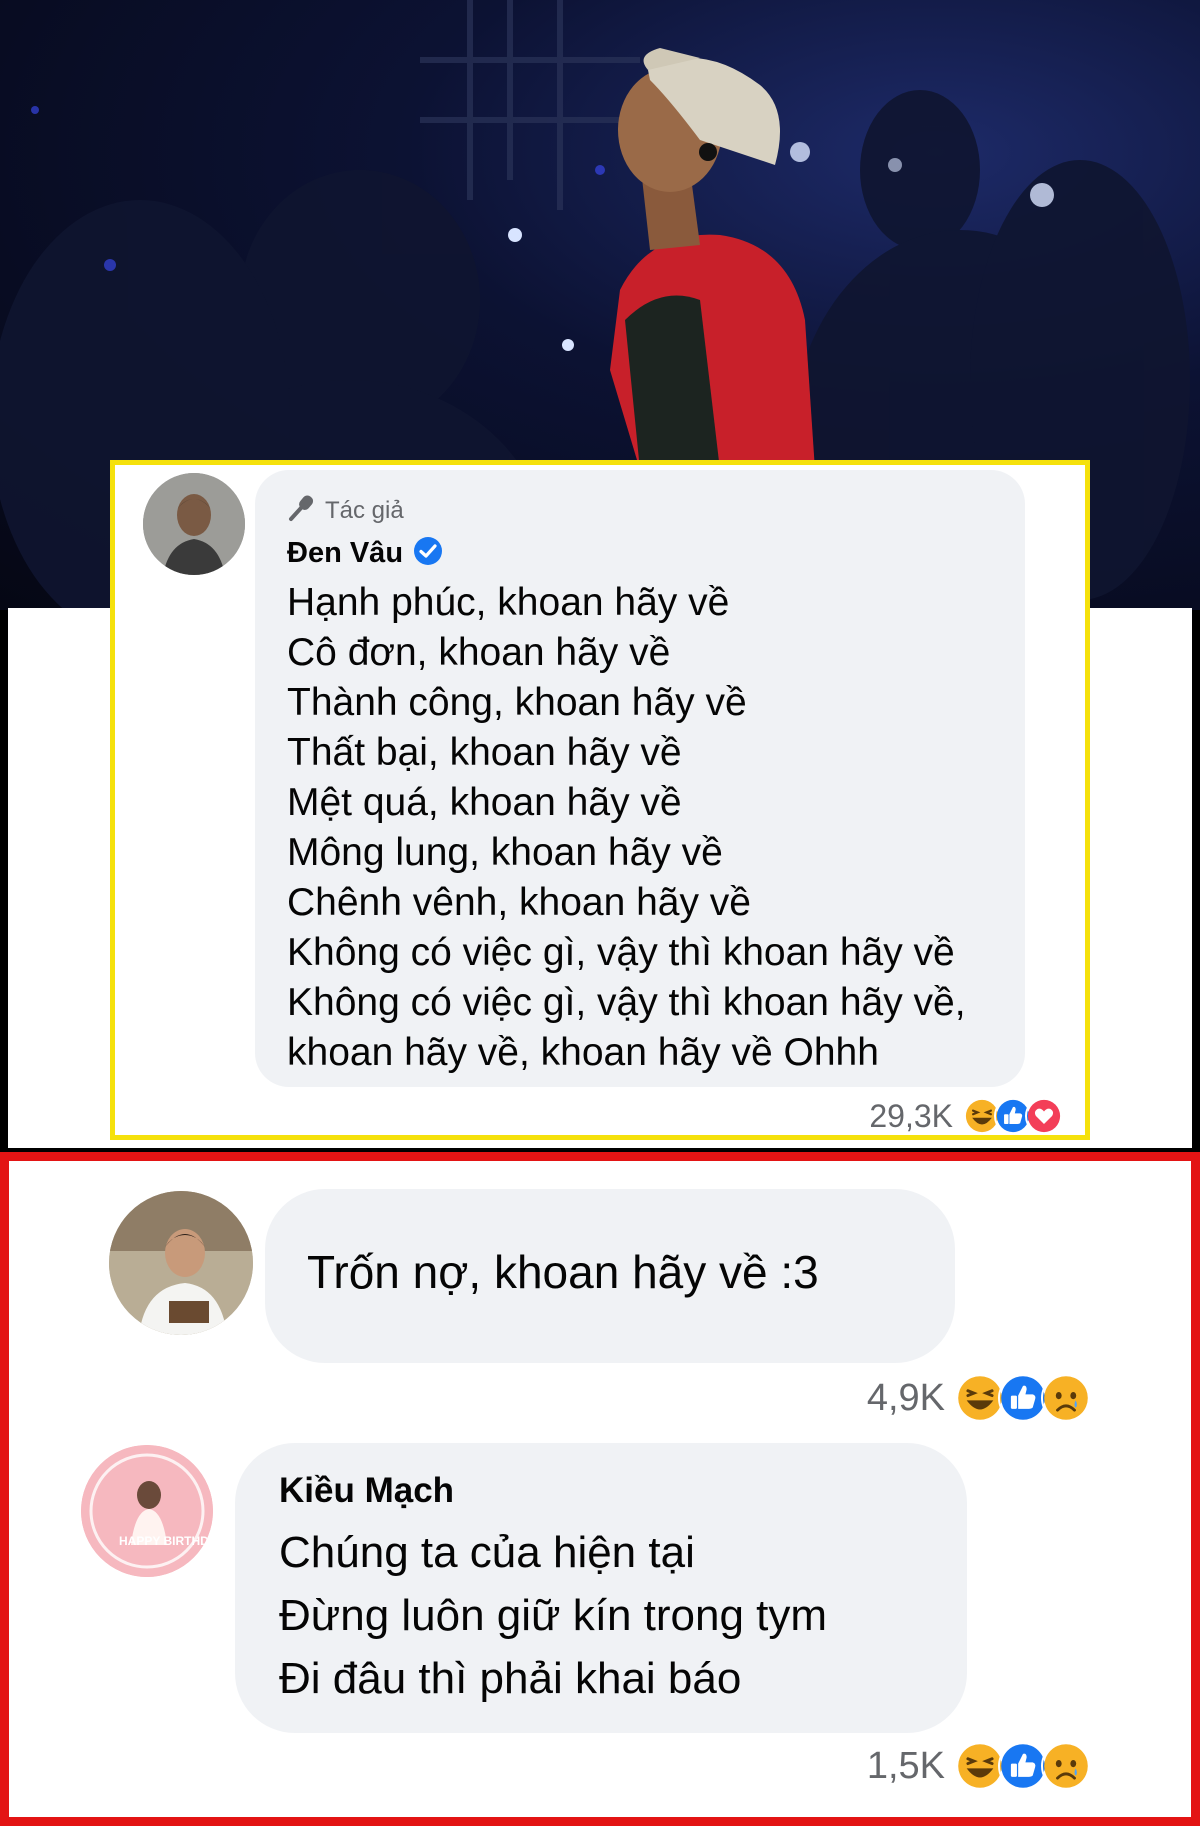 The height and width of the screenshot is (1826, 1200). I want to click on love-icon, so click(1044, 1116).